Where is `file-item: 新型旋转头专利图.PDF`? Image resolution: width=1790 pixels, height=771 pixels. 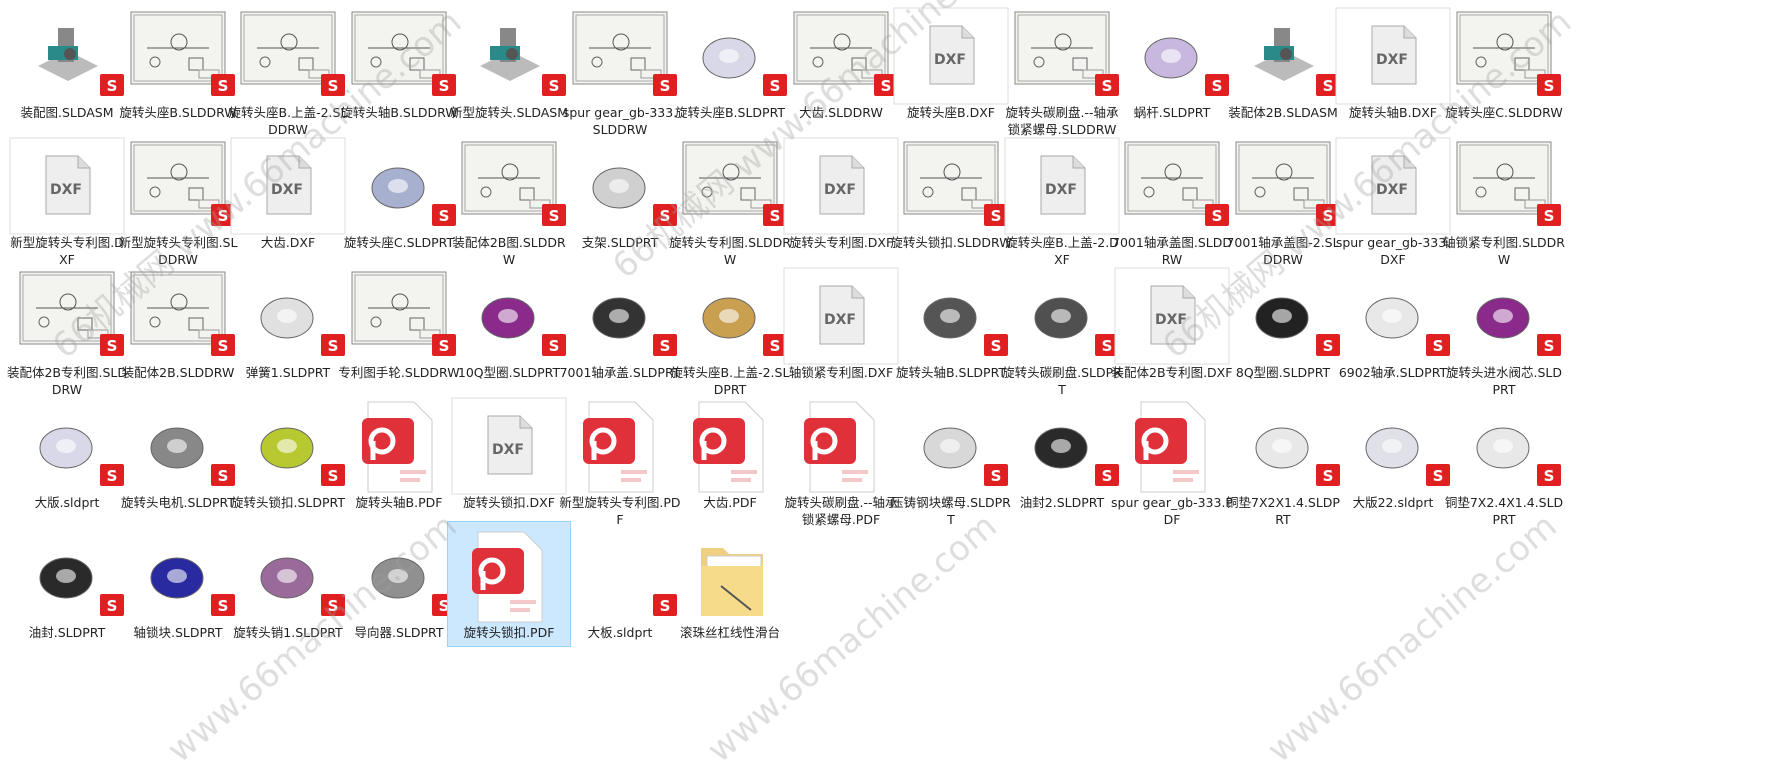 file-item: 新型旋转头专利图.PDF is located at coordinates (620, 459).